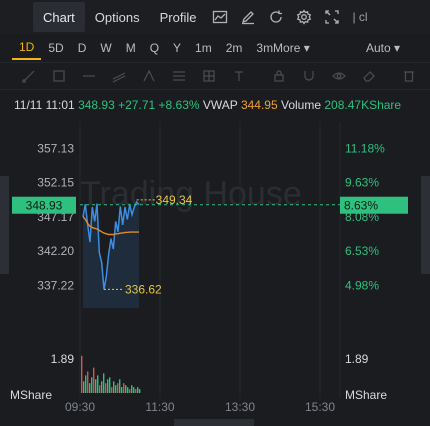  What do you see at coordinates (55, 48) in the screenshot?
I see `timeframe-5d: 5D` at bounding box center [55, 48].